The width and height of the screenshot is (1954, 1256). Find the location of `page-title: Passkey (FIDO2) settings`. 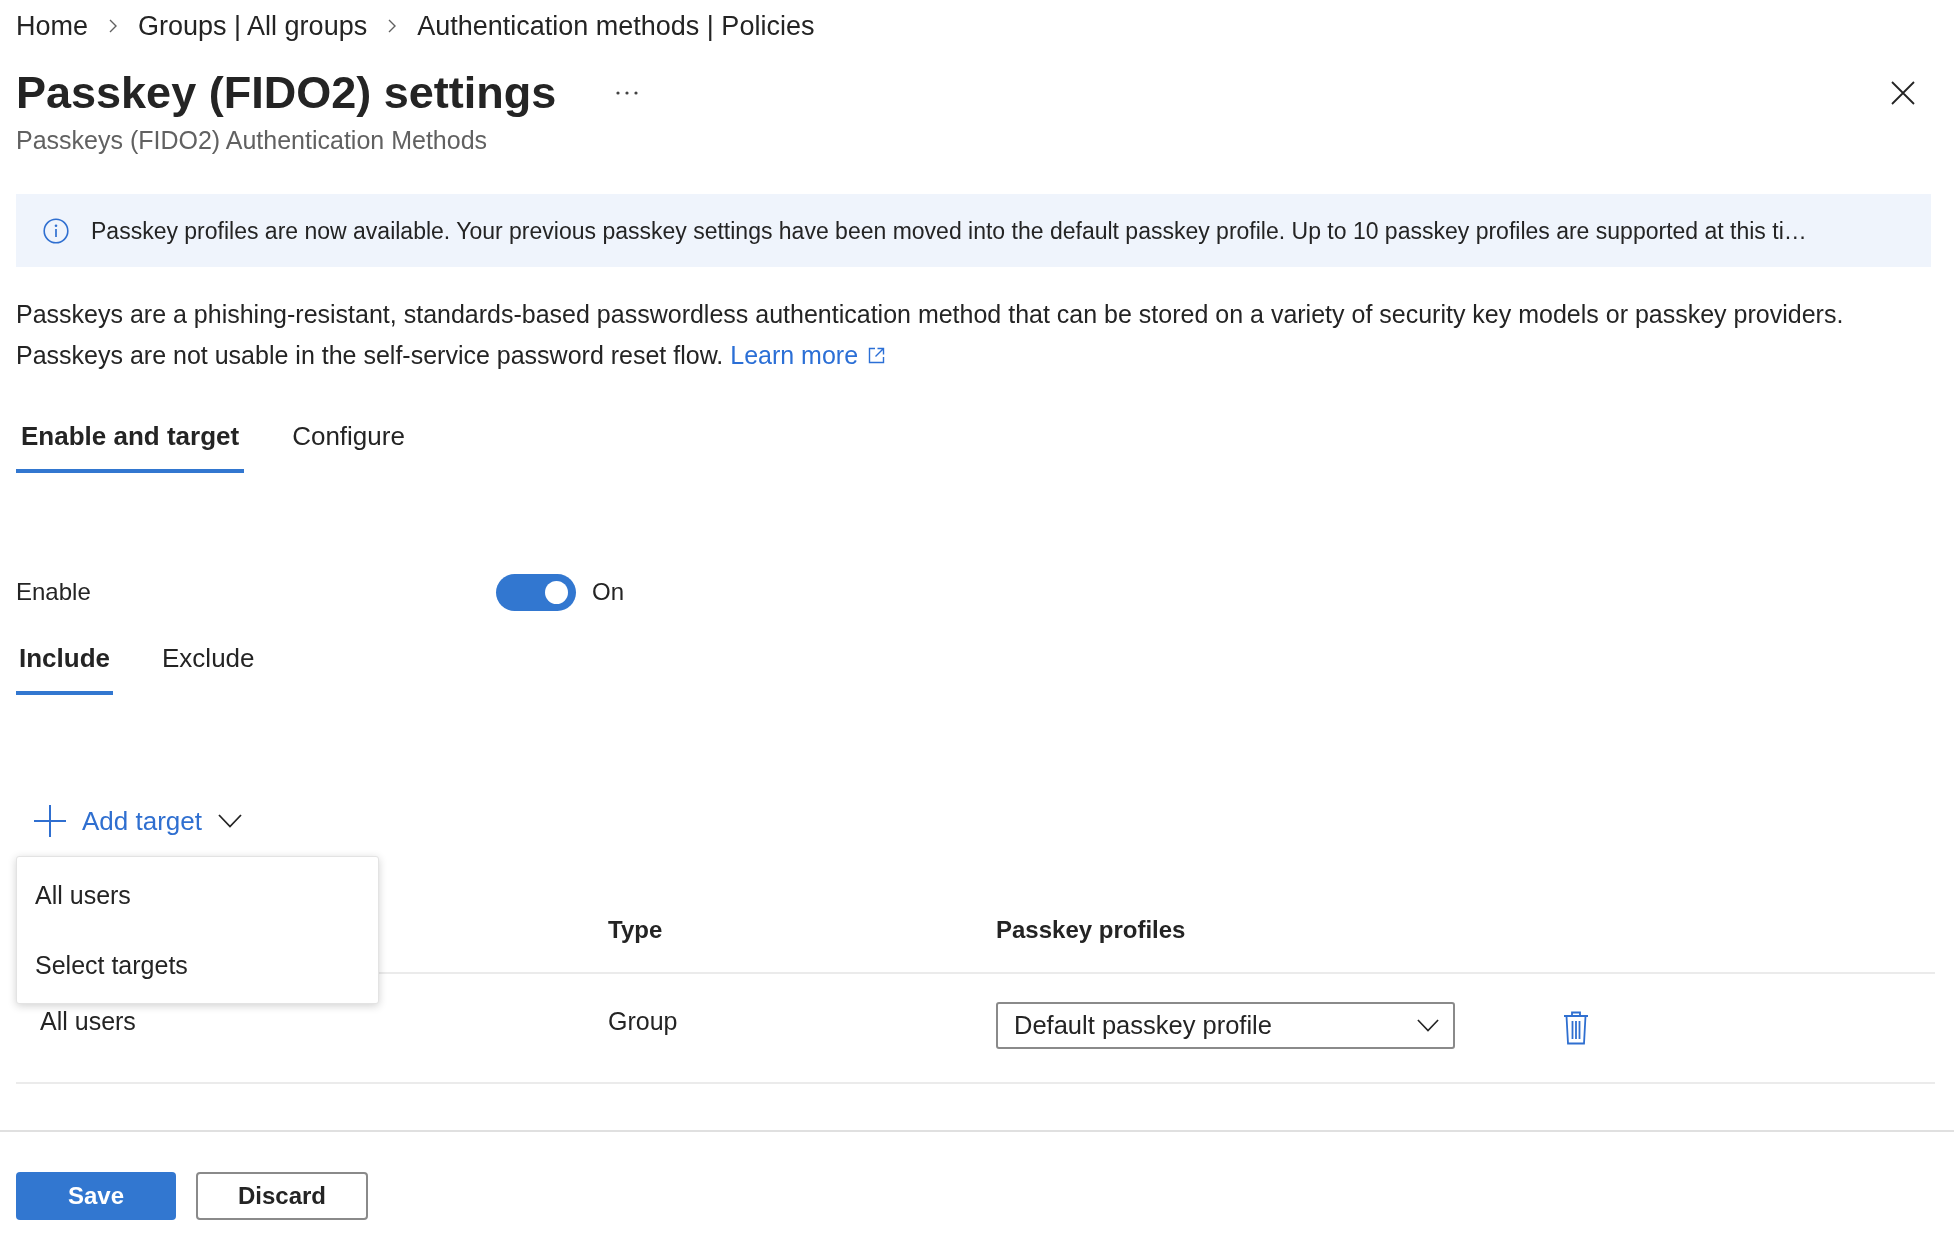

page-title: Passkey (FIDO2) settings is located at coordinates (286, 93).